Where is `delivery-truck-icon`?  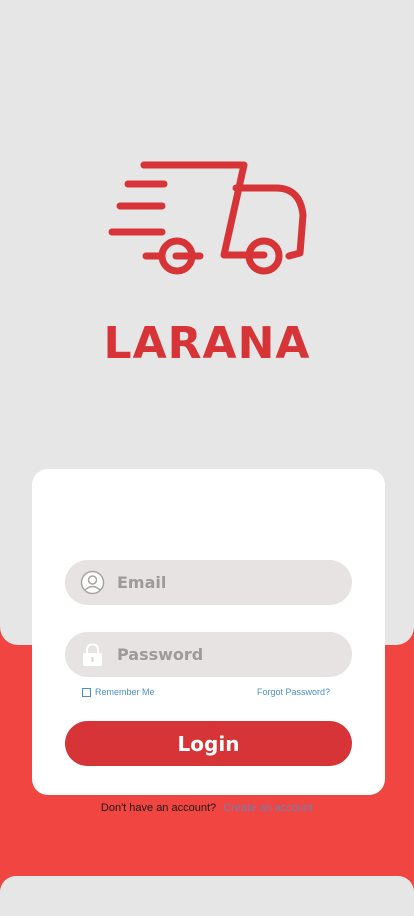
delivery-truck-icon is located at coordinates (207, 218).